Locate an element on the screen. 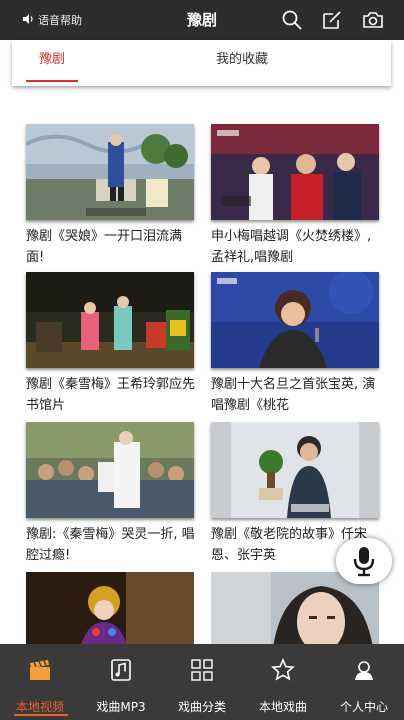 The width and height of the screenshot is (404, 720). nav-local-video: 本地视频 is located at coordinates (40, 682).